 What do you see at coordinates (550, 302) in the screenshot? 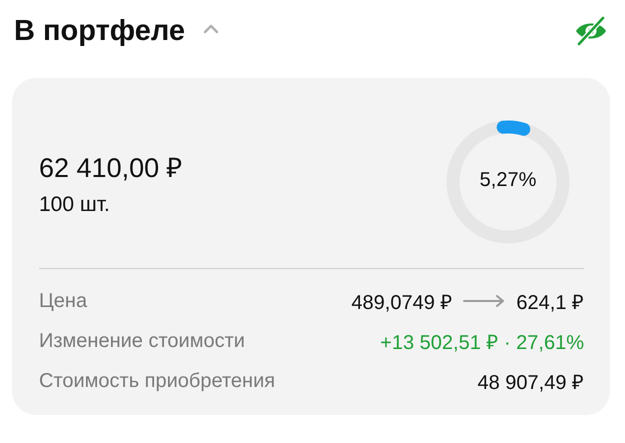
I see `price-to: 624,1 ₽` at bounding box center [550, 302].